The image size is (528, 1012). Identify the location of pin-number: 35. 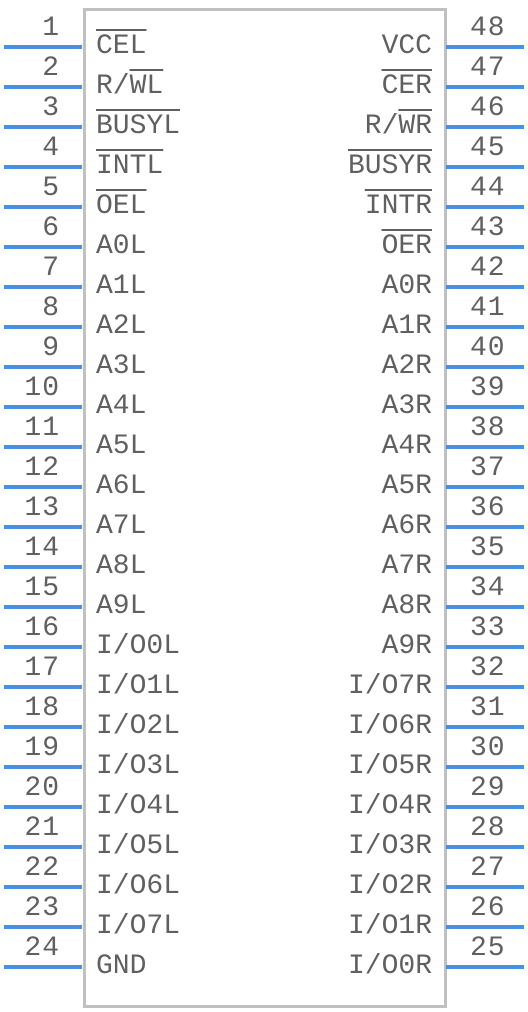
(488, 548).